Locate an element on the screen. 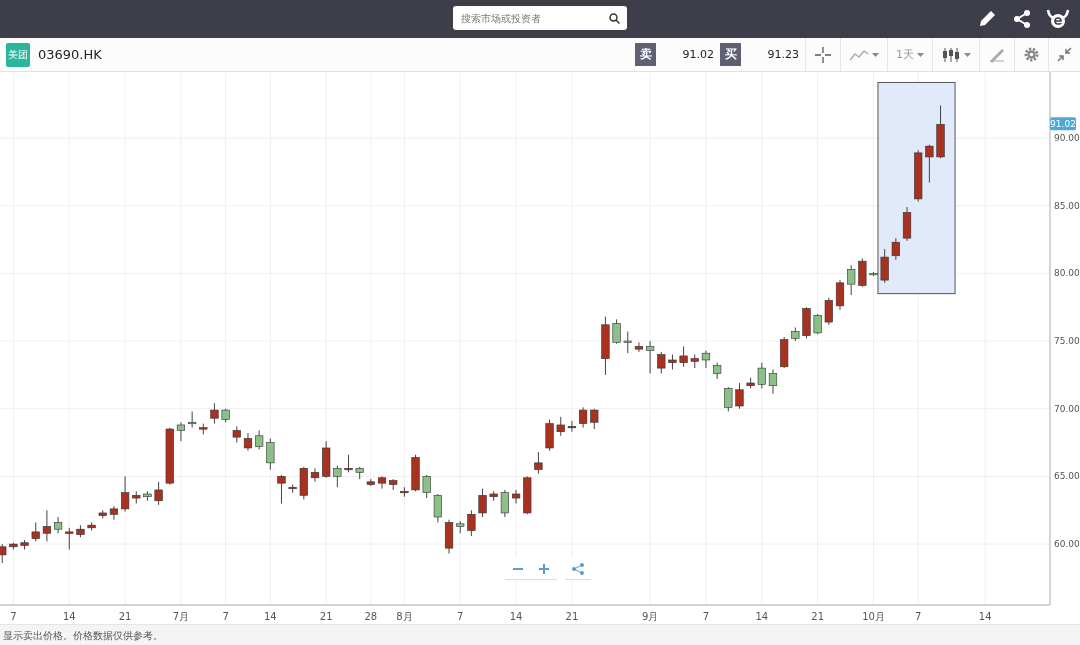 The width and height of the screenshot is (1080, 645). instrument-symbol: 03690.HK is located at coordinates (70, 54).